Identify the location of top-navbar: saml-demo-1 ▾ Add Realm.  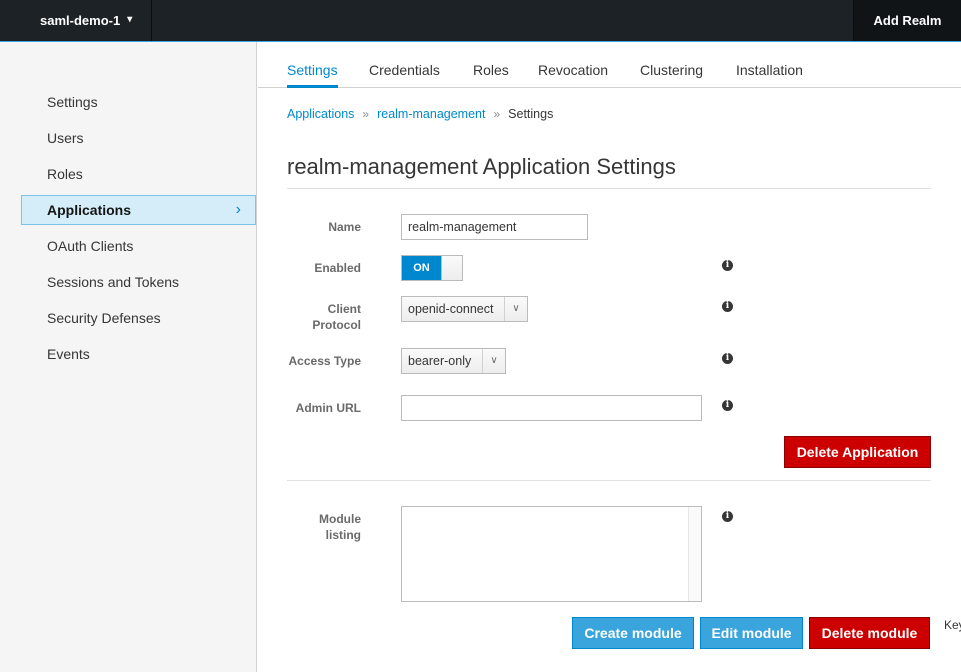
(480, 21).